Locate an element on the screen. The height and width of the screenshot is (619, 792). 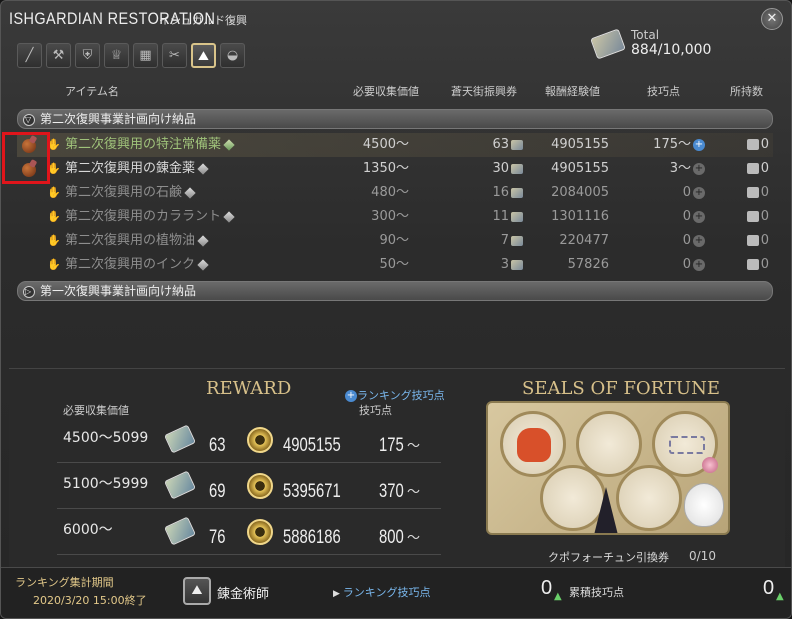
total-label: Total is located at coordinates (645, 35).